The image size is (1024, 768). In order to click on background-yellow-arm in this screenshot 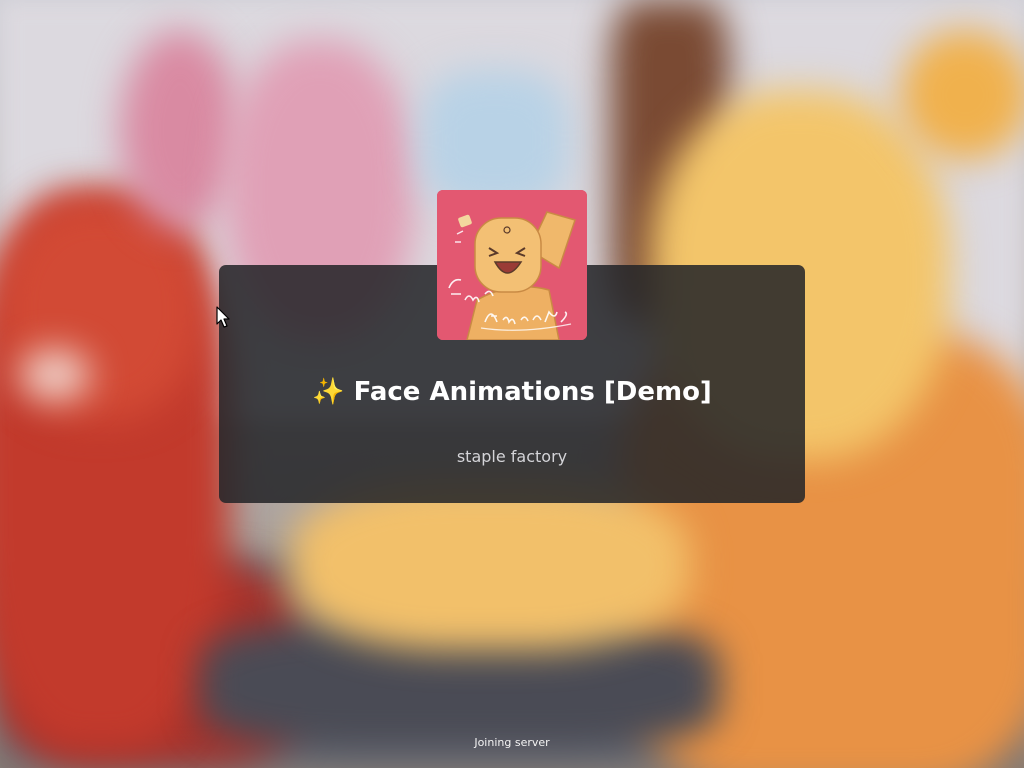, I will do `click(490, 565)`.